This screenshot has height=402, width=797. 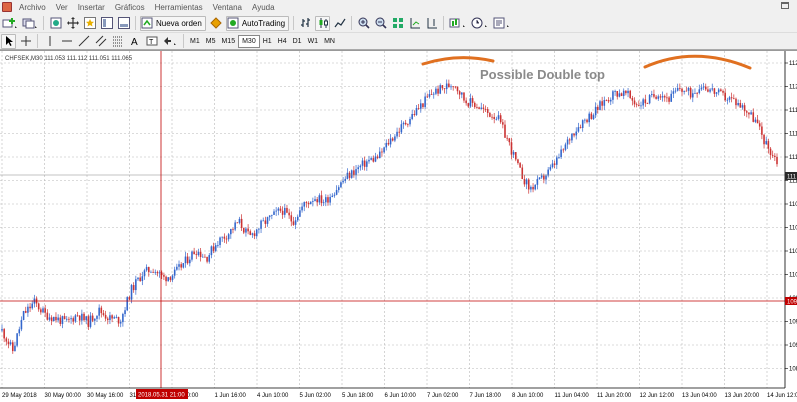 I want to click on indicators-button, so click(x=458, y=23).